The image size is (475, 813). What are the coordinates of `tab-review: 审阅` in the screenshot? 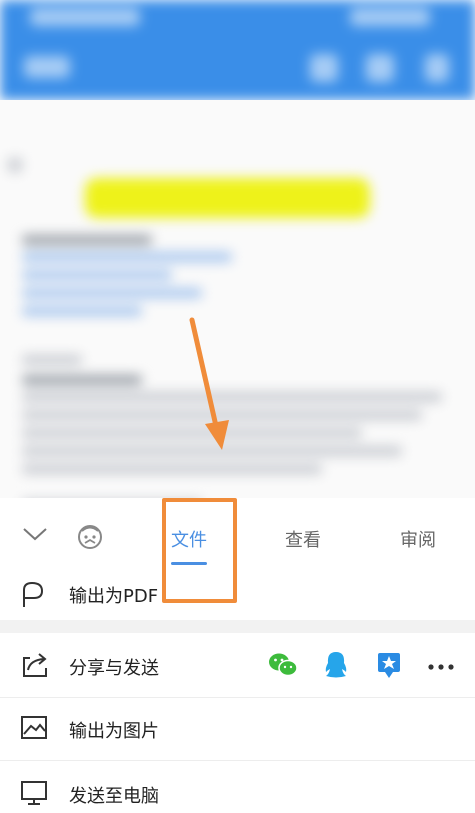 It's located at (418, 539).